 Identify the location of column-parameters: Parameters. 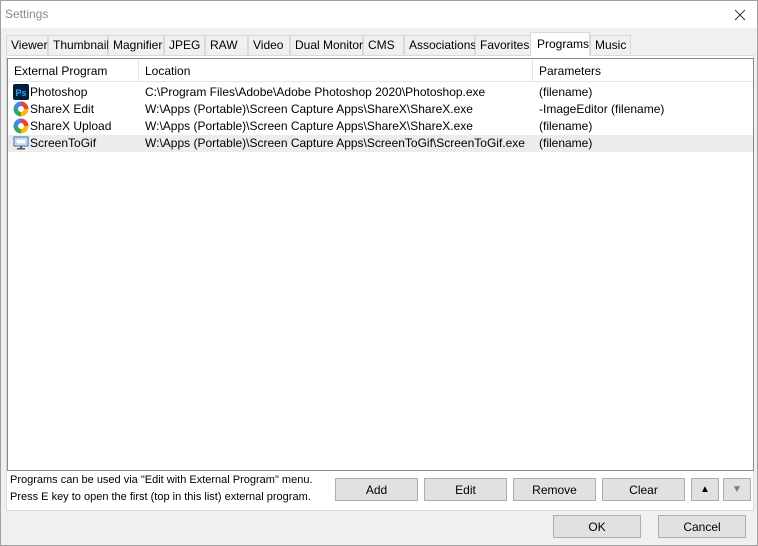
(643, 70).